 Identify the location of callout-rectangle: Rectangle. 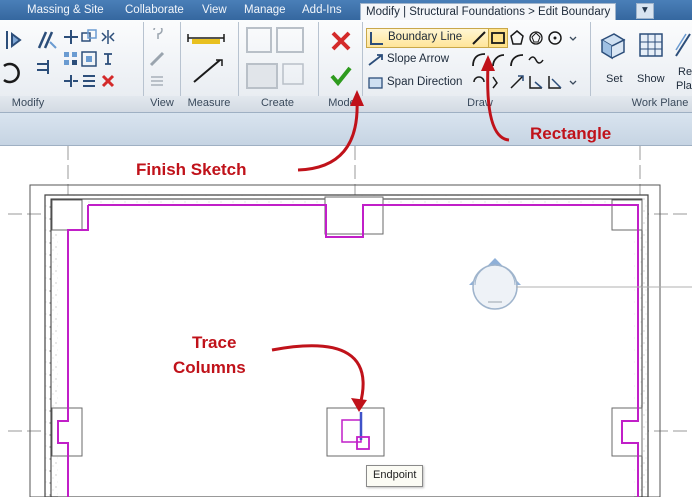
(571, 133).